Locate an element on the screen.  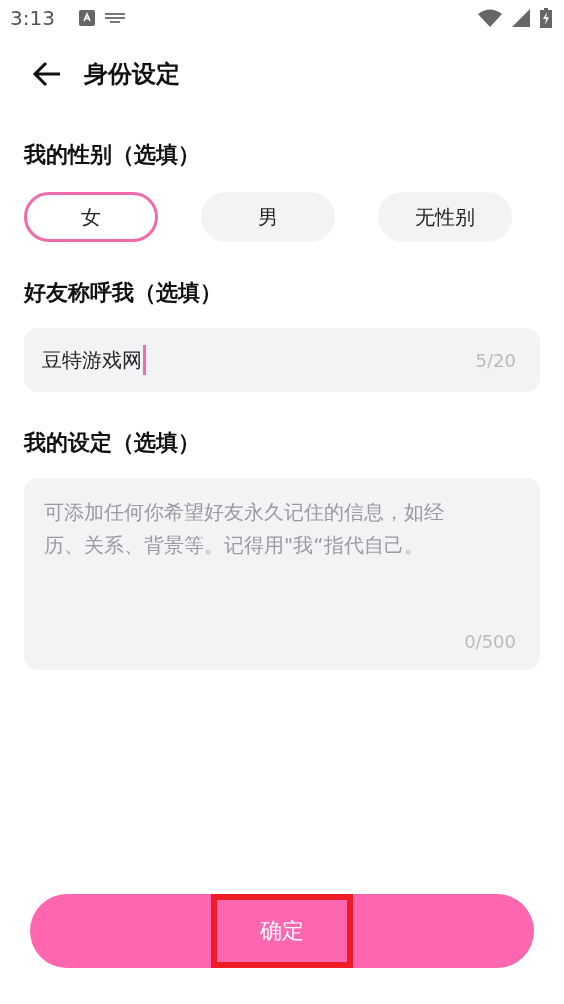
battery-icon is located at coordinates (546, 18).